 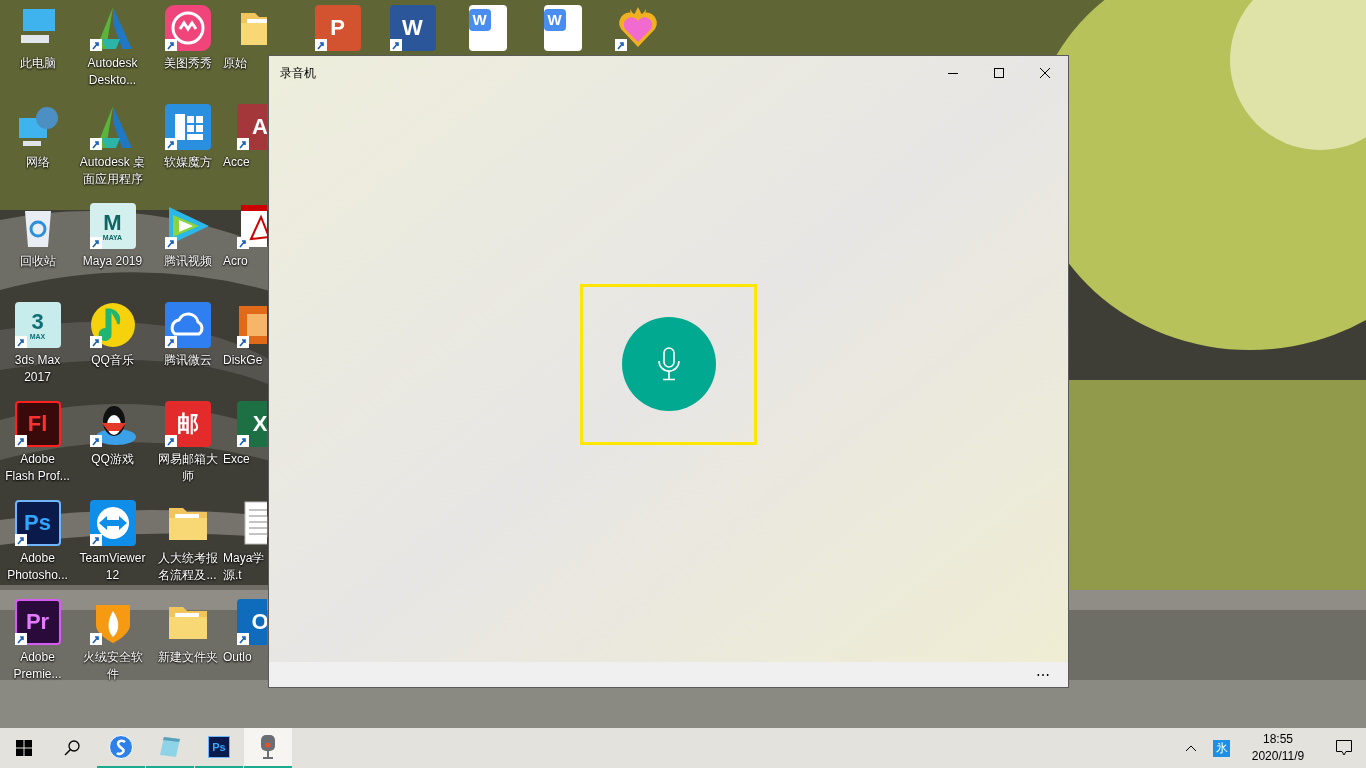 I want to click on icon-label: 腾讯微云, so click(x=187, y=360).